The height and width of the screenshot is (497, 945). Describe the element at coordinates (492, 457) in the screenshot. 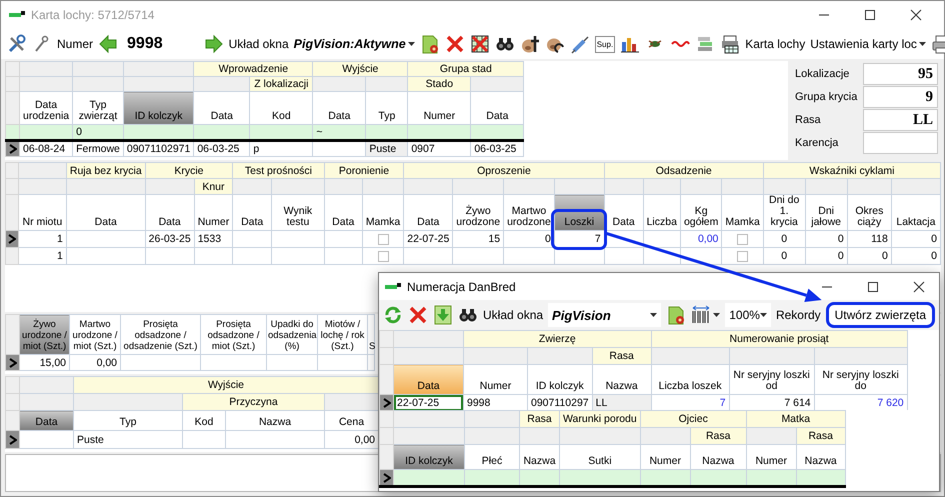

I see `column-header: Płeć` at that location.